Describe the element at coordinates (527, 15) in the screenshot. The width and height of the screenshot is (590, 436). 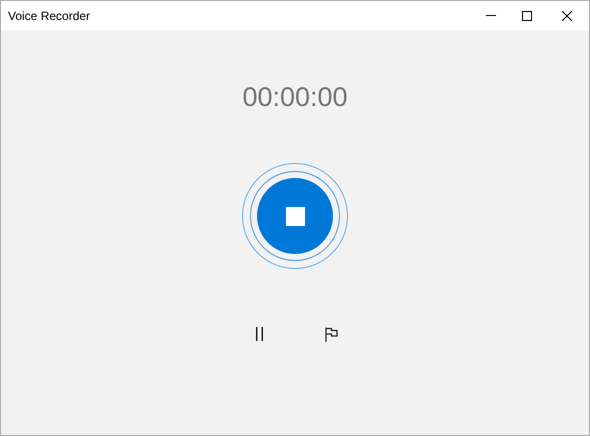
I see `maximize-icon` at that location.